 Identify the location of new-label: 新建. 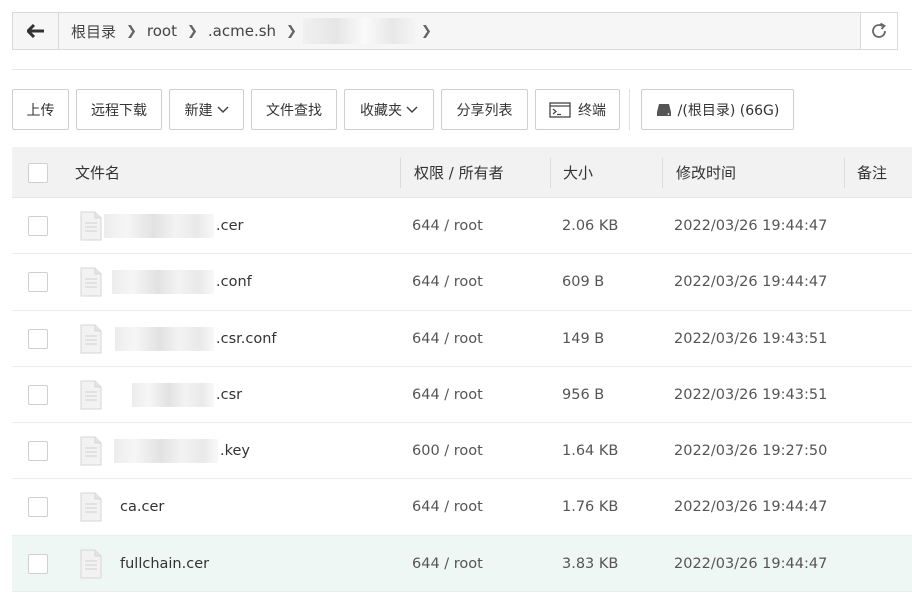
(198, 110).